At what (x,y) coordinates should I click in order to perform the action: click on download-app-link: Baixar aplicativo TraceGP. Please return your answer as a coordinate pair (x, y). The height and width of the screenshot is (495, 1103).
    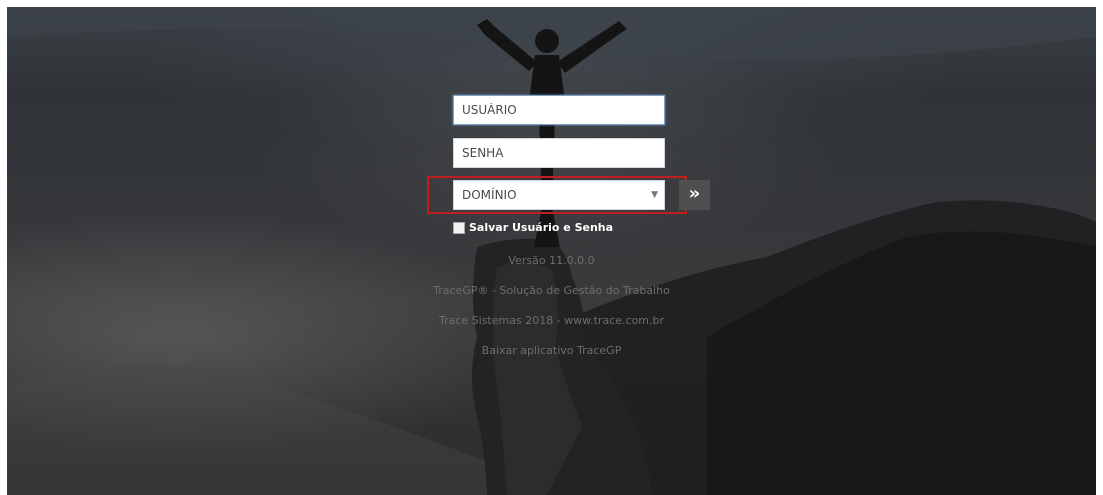
    Looking at the image, I should click on (551, 350).